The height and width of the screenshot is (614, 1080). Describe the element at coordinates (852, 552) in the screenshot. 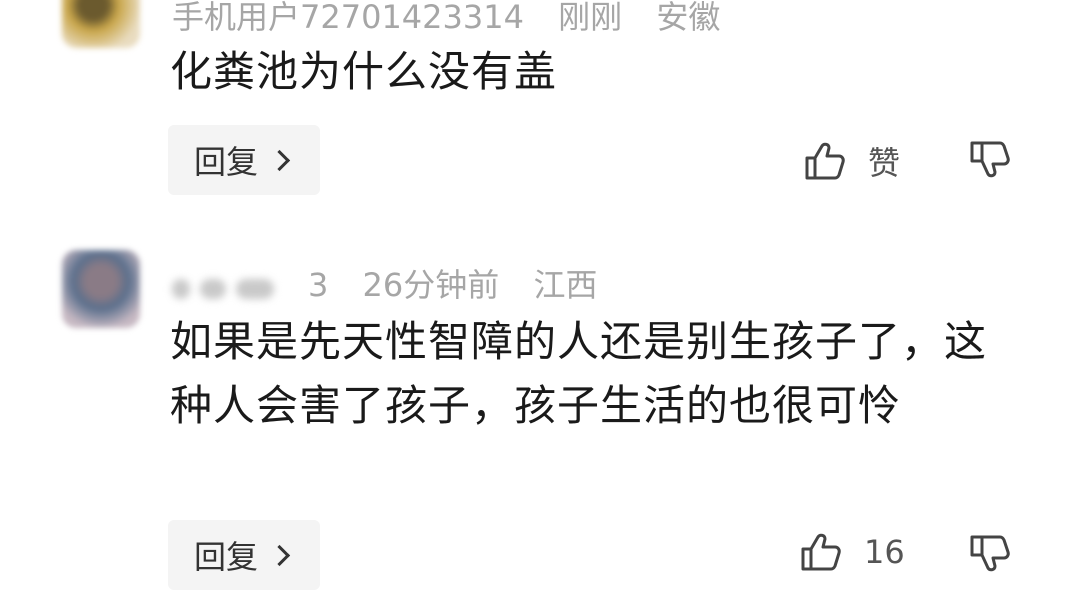

I see `like-button: 16` at that location.